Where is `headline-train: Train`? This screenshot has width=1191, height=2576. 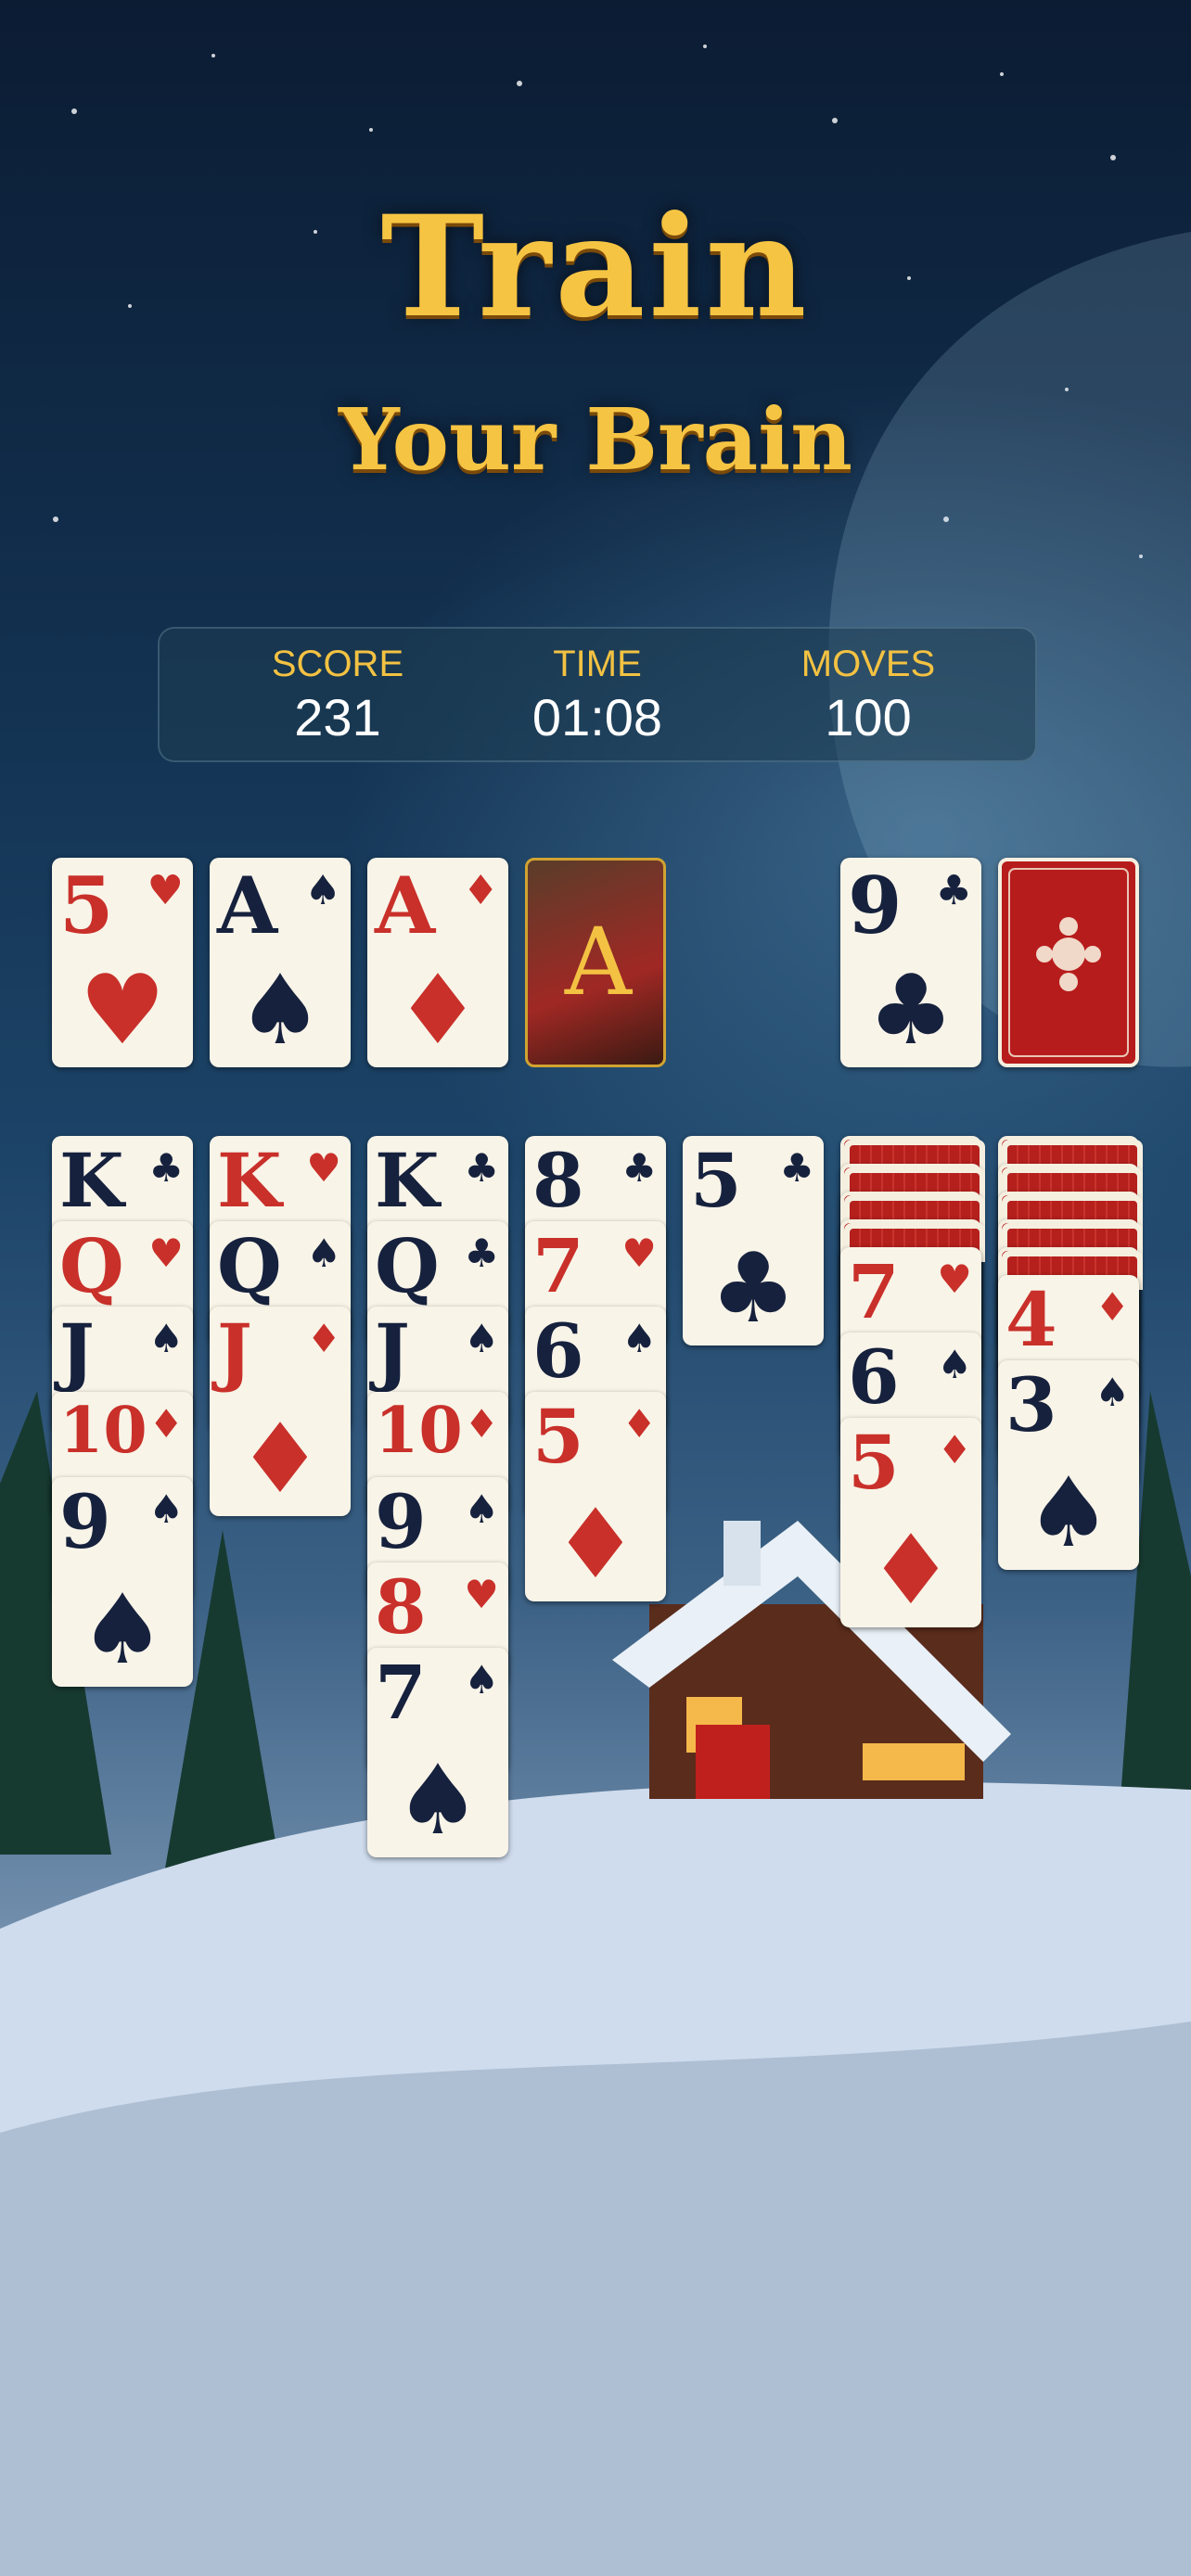
headline-train: Train is located at coordinates (595, 267).